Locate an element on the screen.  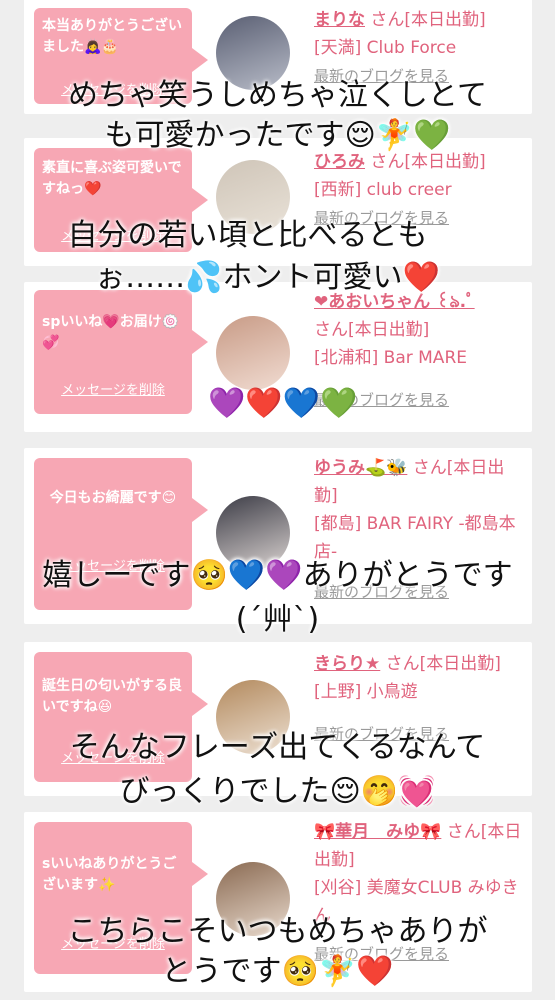
message-text: 本当ありがとうございました🙇‍♀️🎂 is located at coordinates (112, 36).